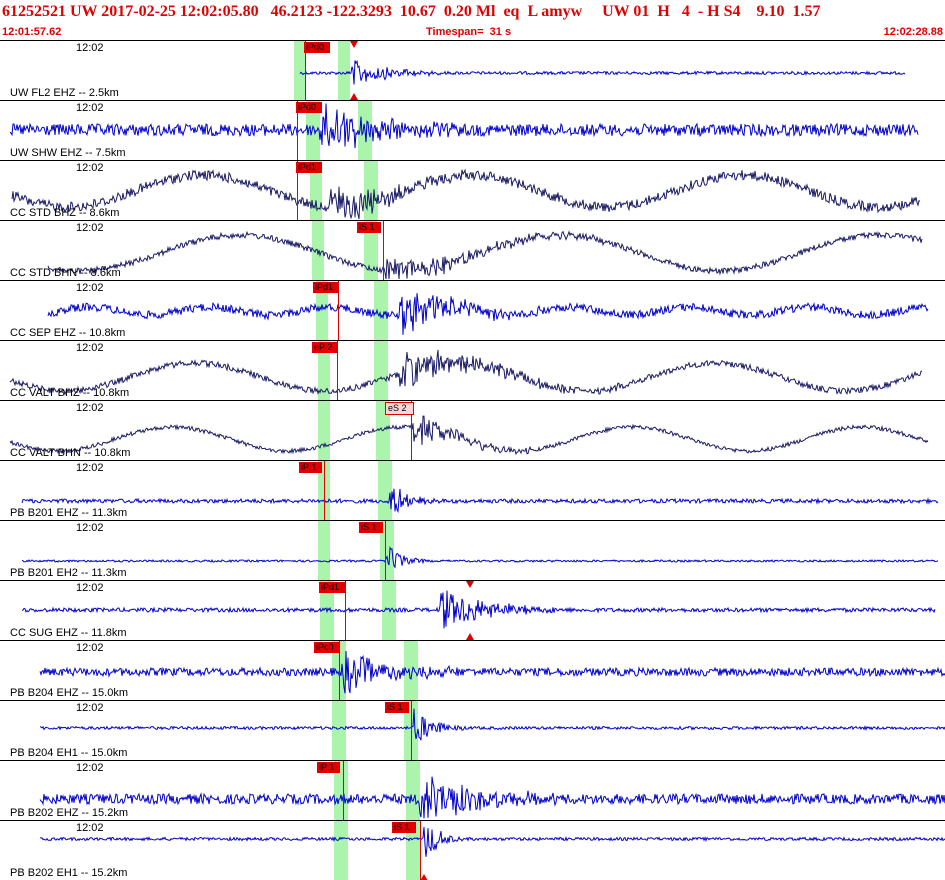 This screenshot has height=880, width=945. I want to click on trace-label: CC STD BHN -- 8.6km, so click(65, 273).